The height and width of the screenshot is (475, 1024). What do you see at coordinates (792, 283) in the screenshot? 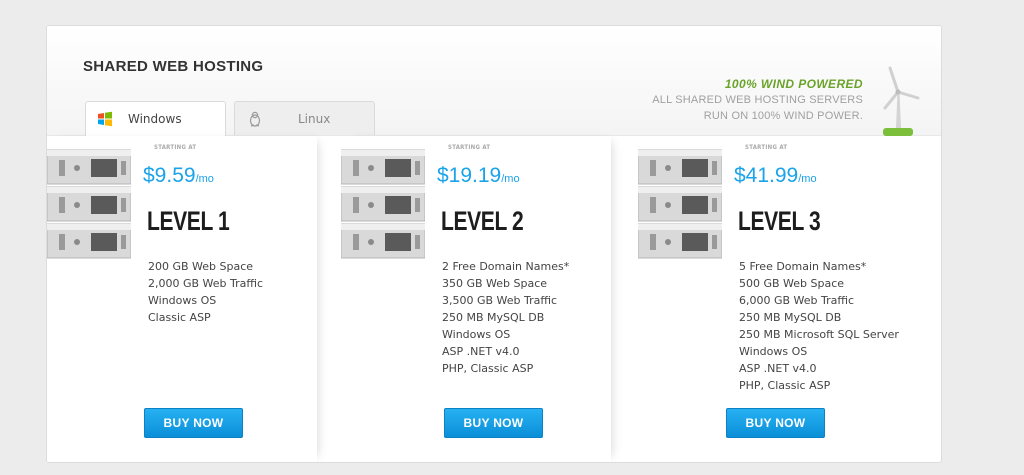
I see `feature-item: 500 GB Web Space` at bounding box center [792, 283].